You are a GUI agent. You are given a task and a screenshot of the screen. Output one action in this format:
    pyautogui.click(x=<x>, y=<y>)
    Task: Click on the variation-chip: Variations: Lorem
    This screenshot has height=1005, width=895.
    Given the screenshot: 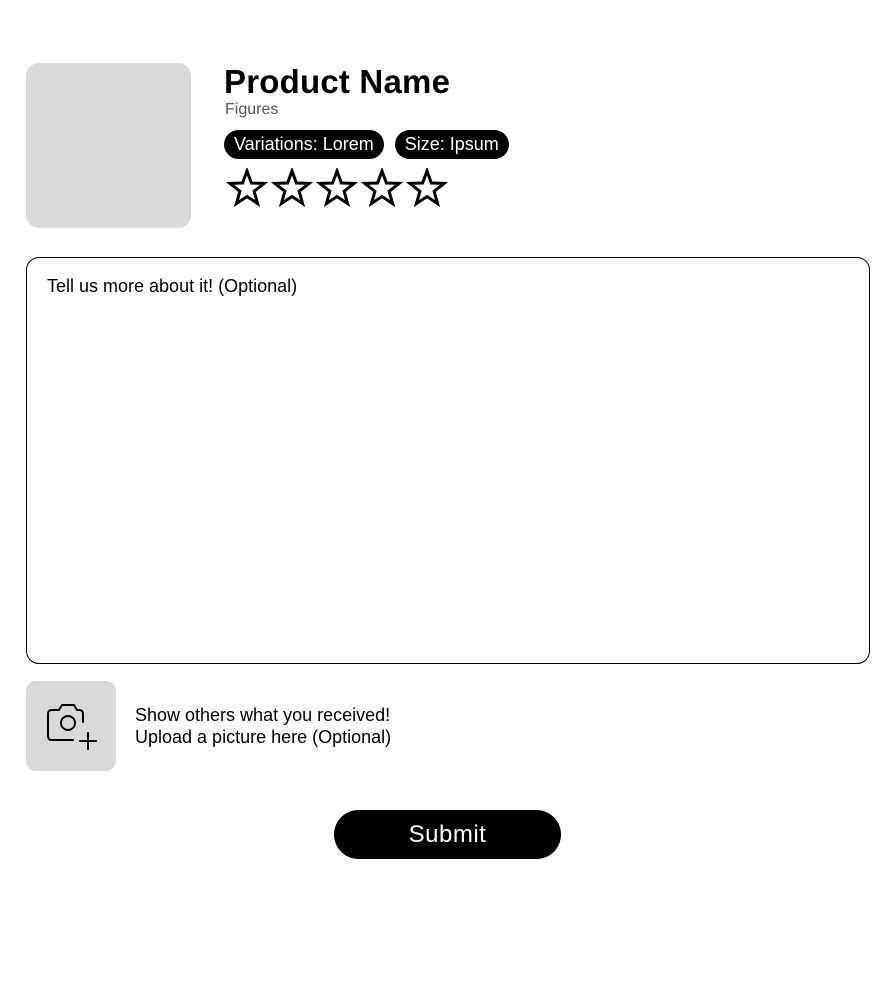 What is the action you would take?
    pyautogui.click(x=304, y=144)
    